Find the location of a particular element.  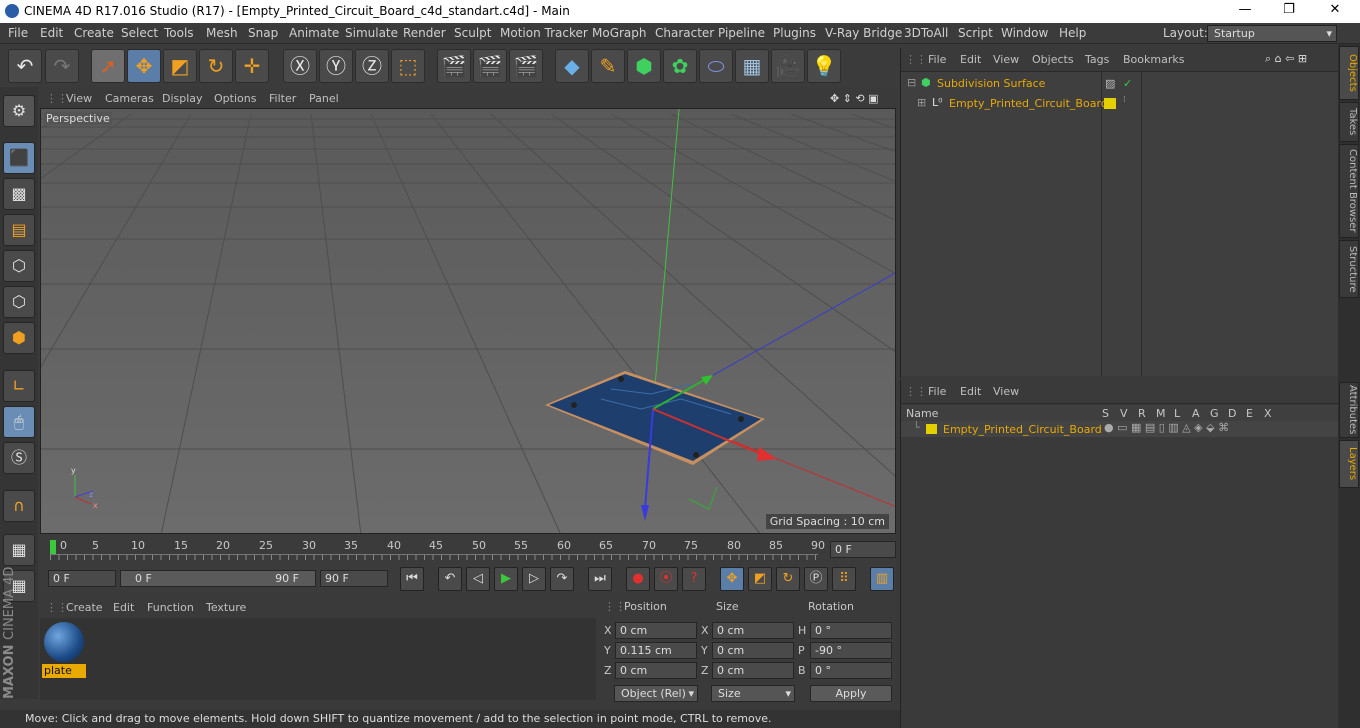

layout-select: Startup ▾ is located at coordinates (1272, 33).